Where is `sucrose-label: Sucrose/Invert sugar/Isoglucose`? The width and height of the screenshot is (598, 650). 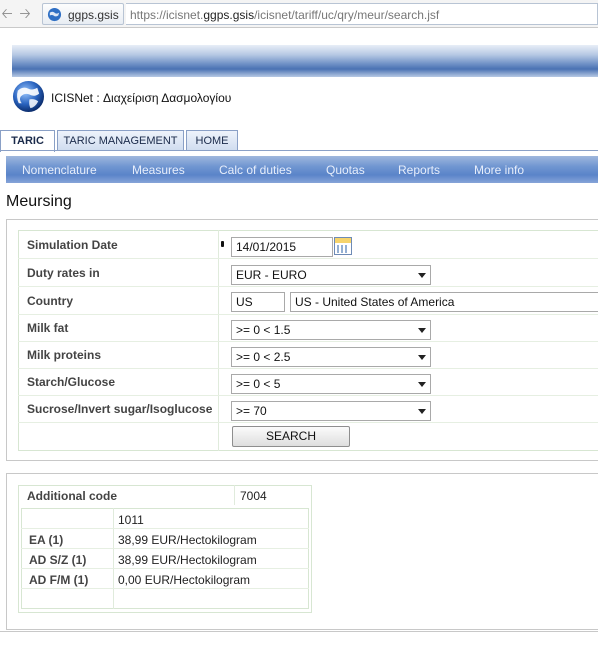
sucrose-label: Sucrose/Invert sugar/Isoglucose is located at coordinates (120, 409).